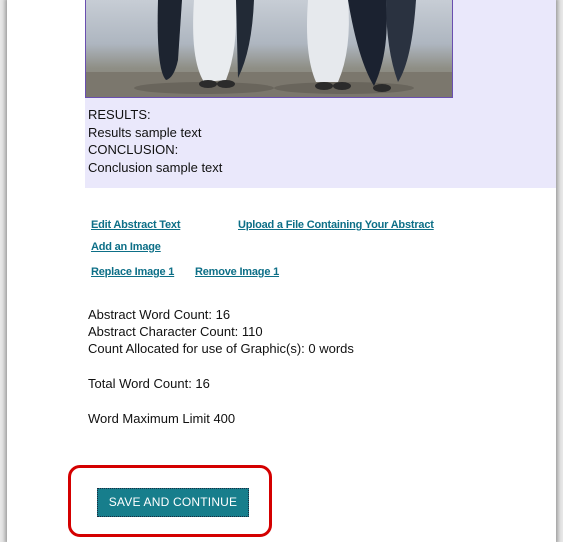 This screenshot has width=563, height=542. I want to click on results-text: Results sample text, so click(145, 132).